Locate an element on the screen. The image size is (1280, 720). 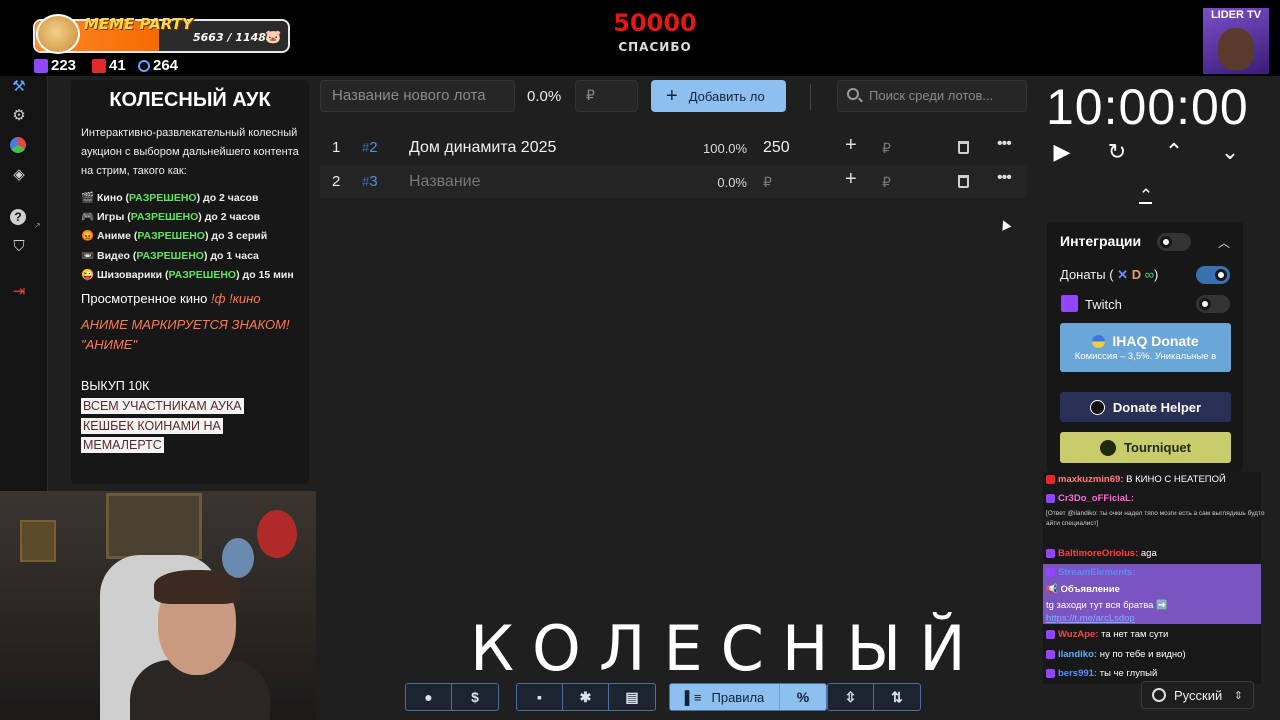
add-lot-label: Добавить ло is located at coordinates (726, 96).